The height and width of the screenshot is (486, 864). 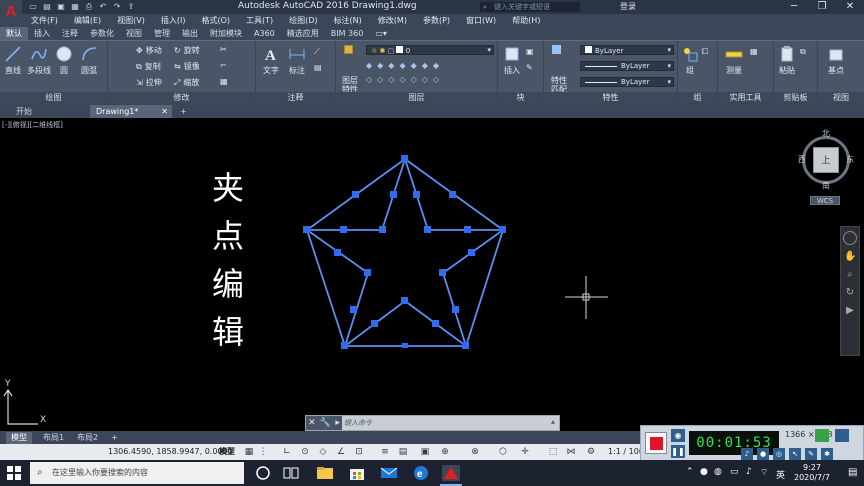 I want to click on viewcube-top-face: 上, so click(x=826, y=160).